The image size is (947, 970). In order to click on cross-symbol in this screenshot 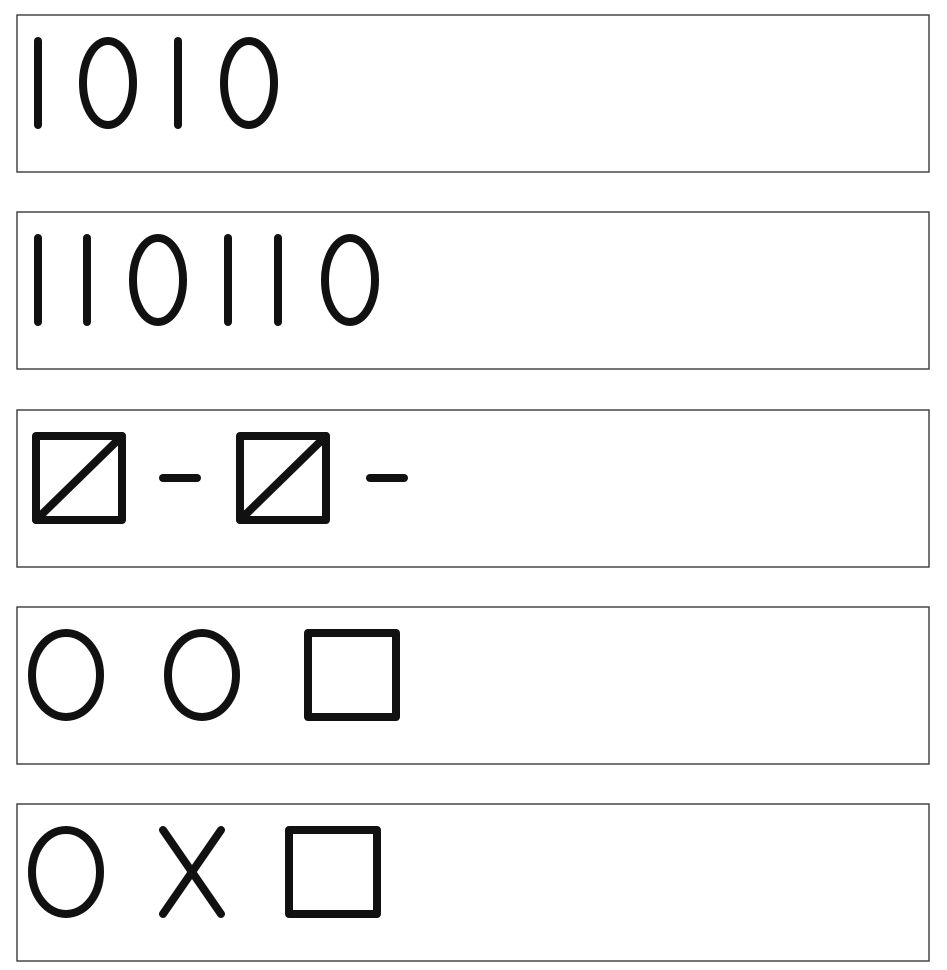, I will do `click(192, 872)`.